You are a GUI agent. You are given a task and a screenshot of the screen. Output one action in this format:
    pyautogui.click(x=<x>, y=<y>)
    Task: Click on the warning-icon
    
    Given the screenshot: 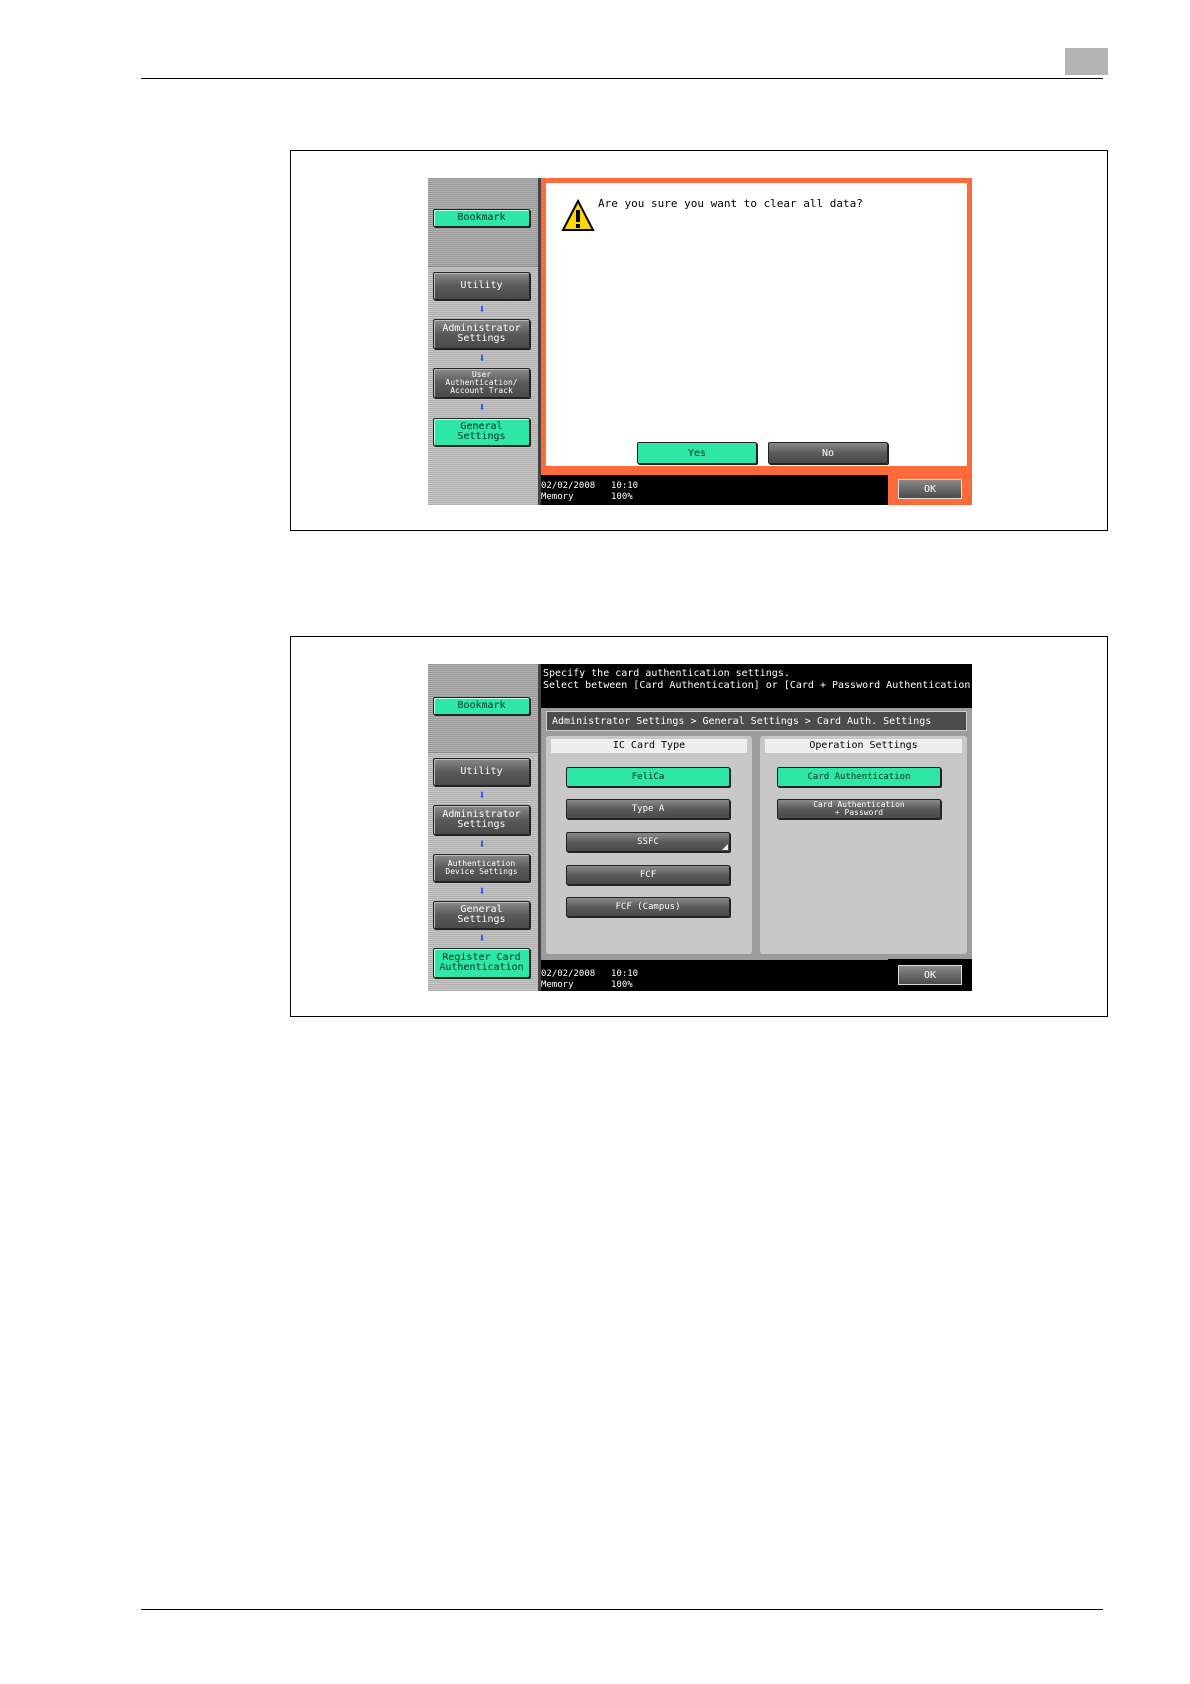 What is the action you would take?
    pyautogui.click(x=578, y=215)
    